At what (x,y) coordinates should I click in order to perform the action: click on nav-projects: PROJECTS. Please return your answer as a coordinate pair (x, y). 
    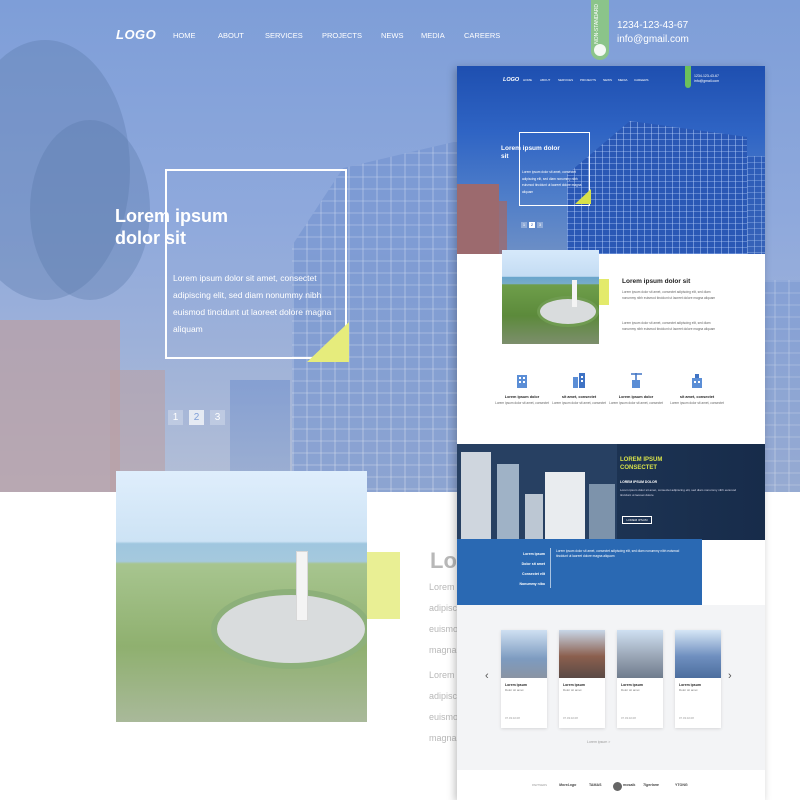
    Looking at the image, I should click on (342, 35).